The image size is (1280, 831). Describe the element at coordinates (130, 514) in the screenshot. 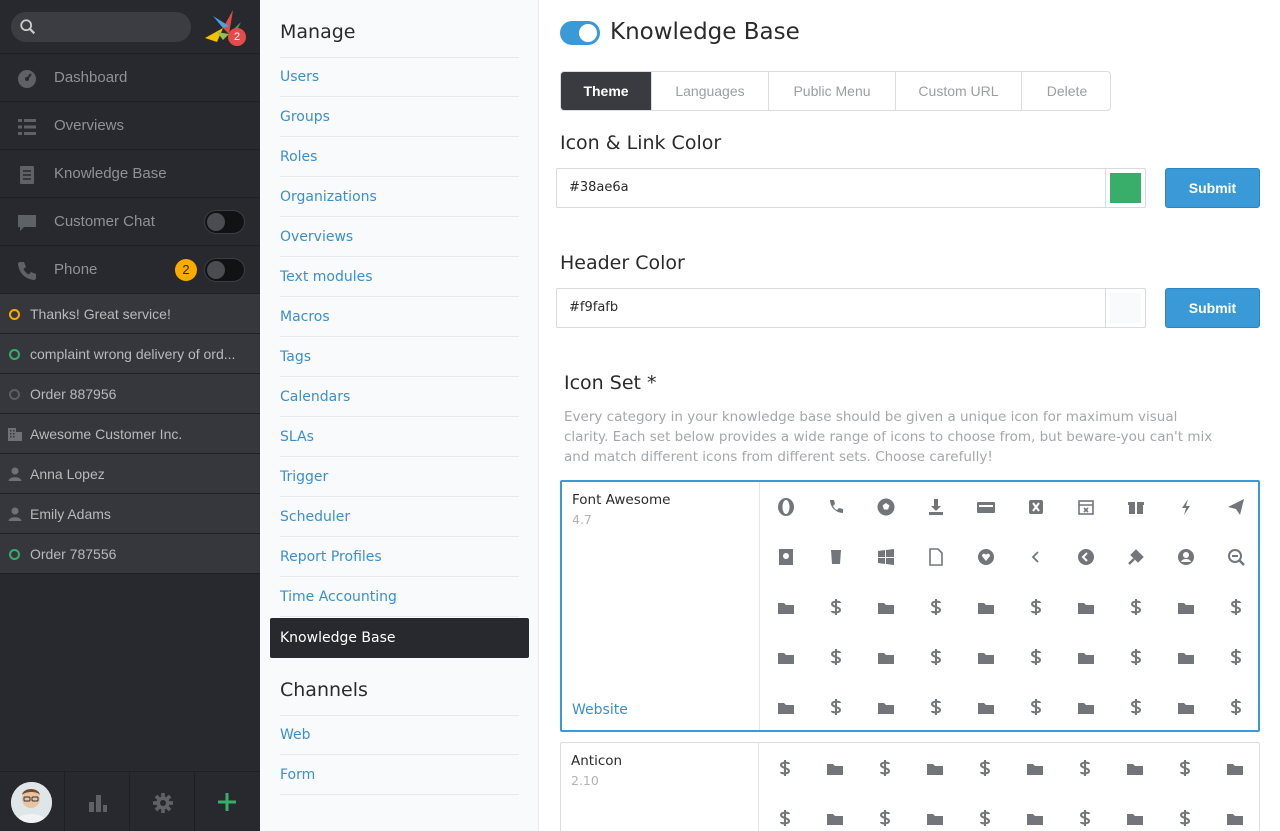

I see `task-item: Emily Adams` at that location.